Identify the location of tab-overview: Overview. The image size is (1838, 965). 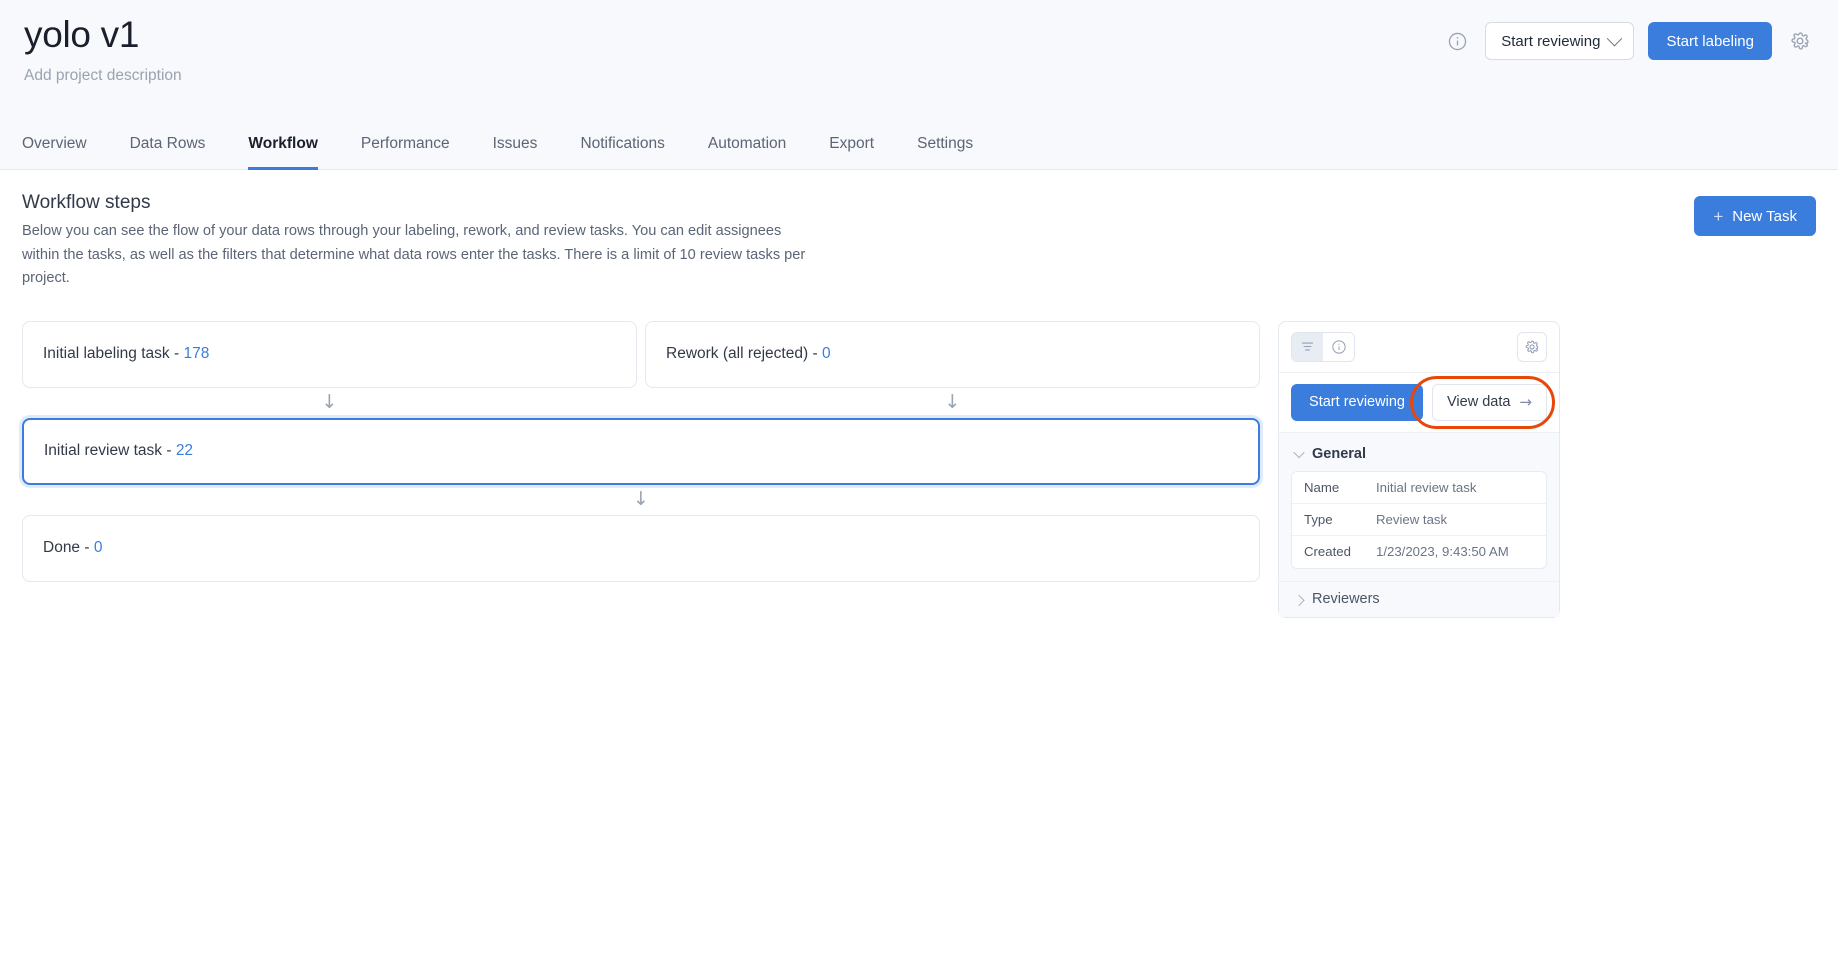
(54, 147).